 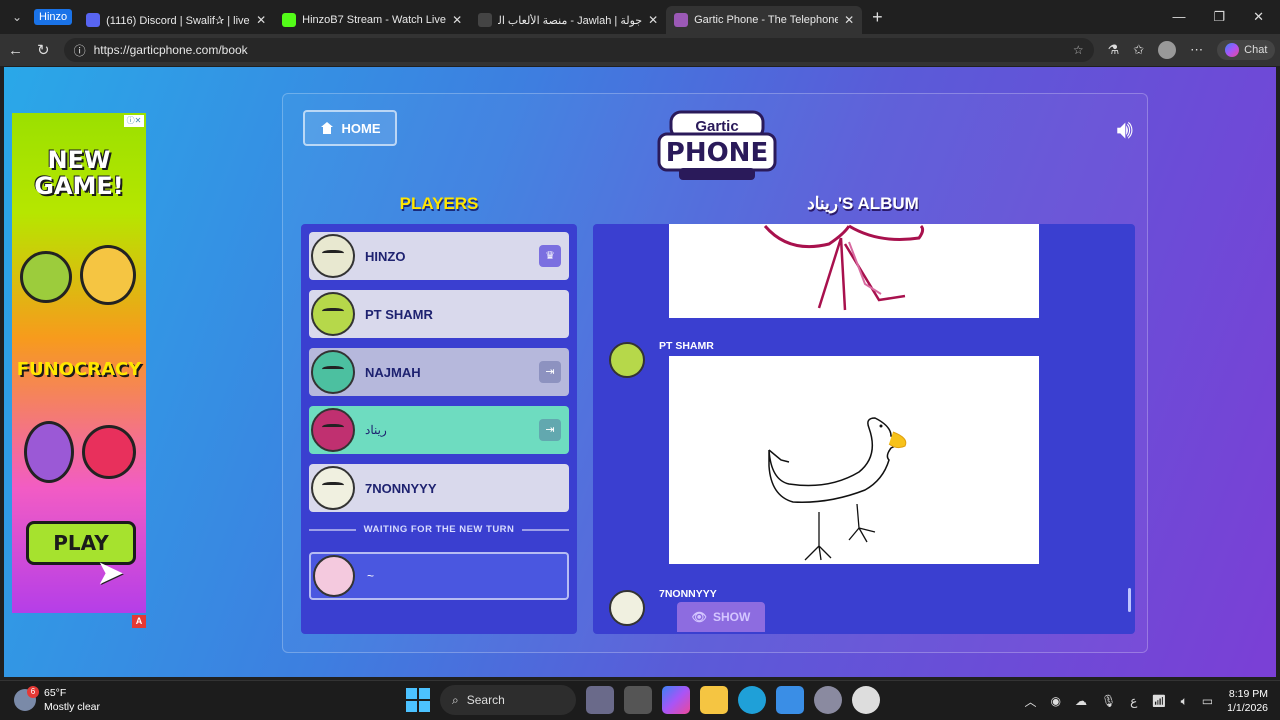 What do you see at coordinates (439, 372) in the screenshot?
I see `player-row-najmah: NAJMAH ⇥` at bounding box center [439, 372].